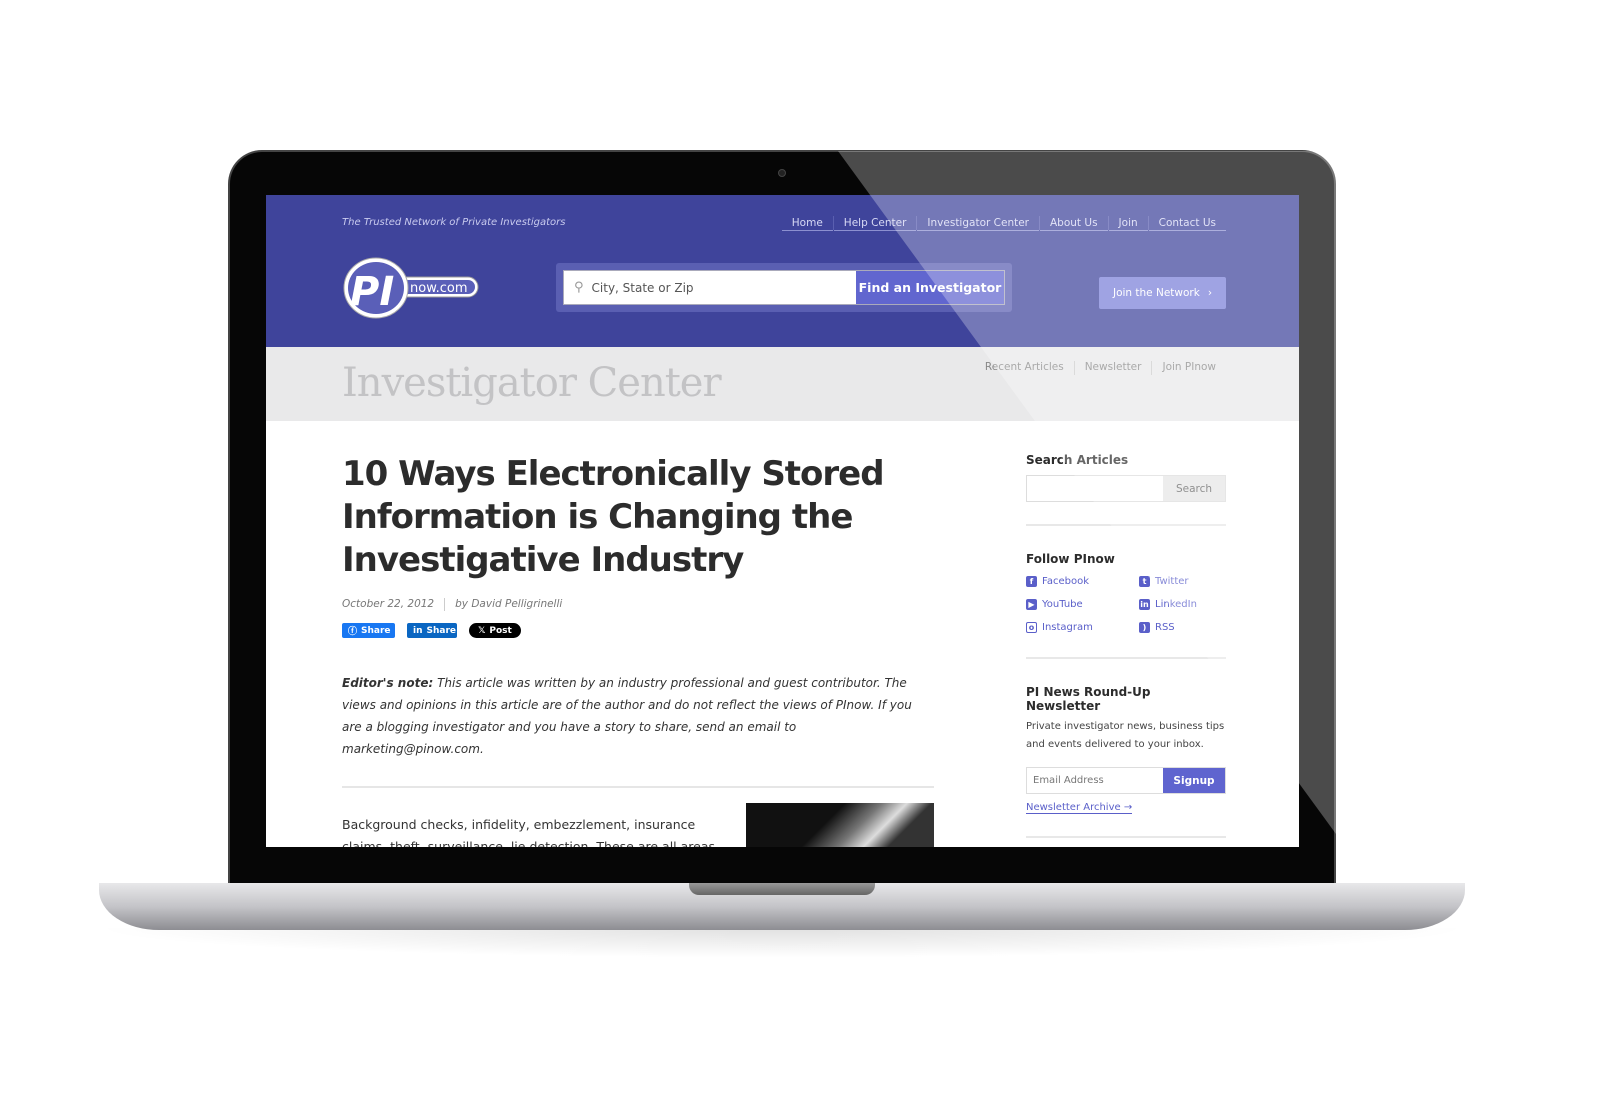 This screenshot has height=1101, width=1600. What do you see at coordinates (1077, 460) in the screenshot?
I see `search-articles-title: Search Articles` at bounding box center [1077, 460].